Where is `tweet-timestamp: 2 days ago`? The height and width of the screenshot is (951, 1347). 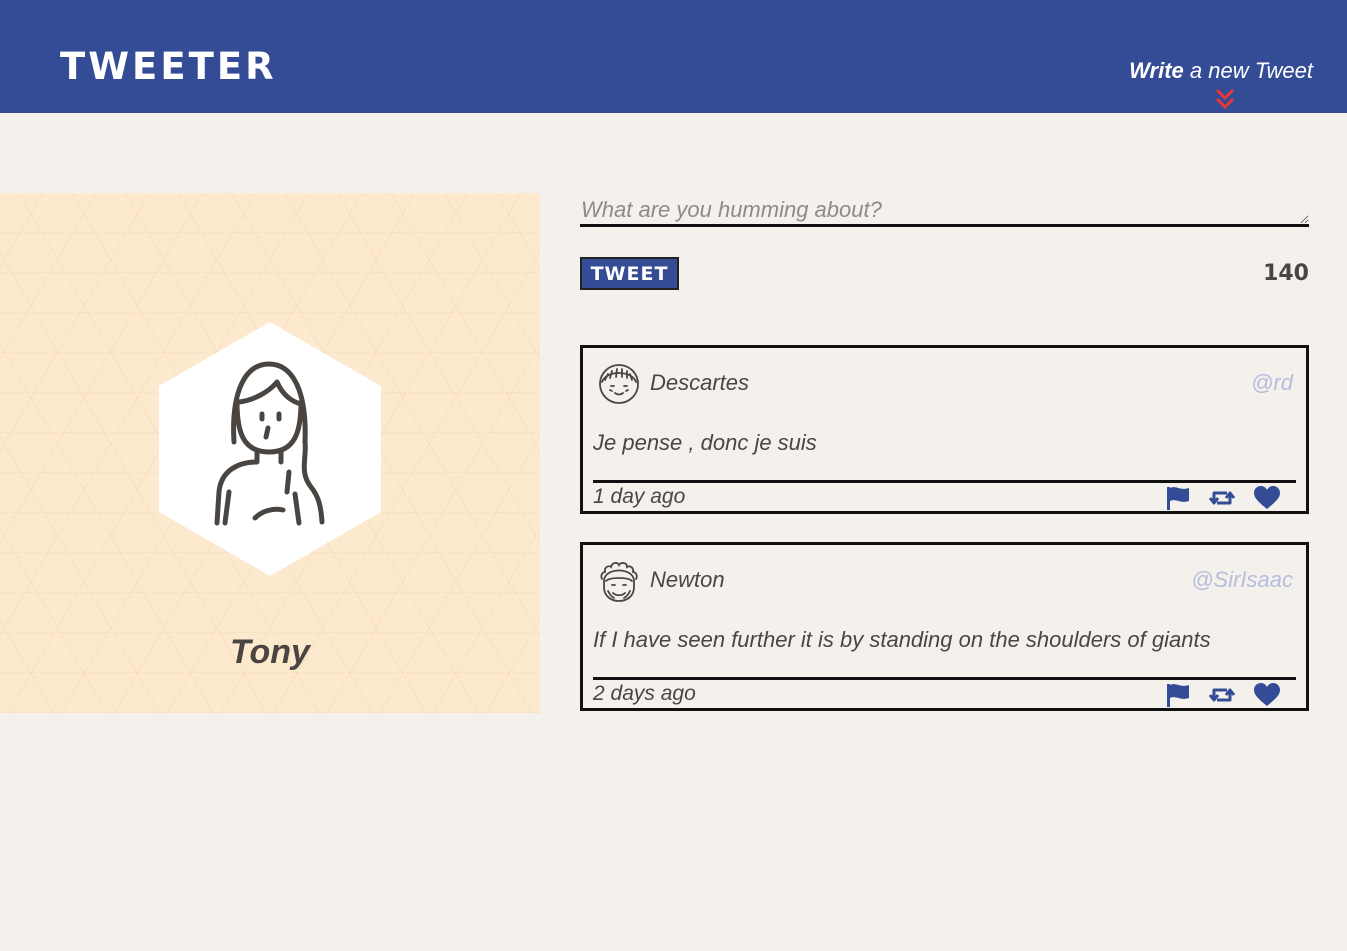
tweet-timestamp: 2 days ago is located at coordinates (644, 693).